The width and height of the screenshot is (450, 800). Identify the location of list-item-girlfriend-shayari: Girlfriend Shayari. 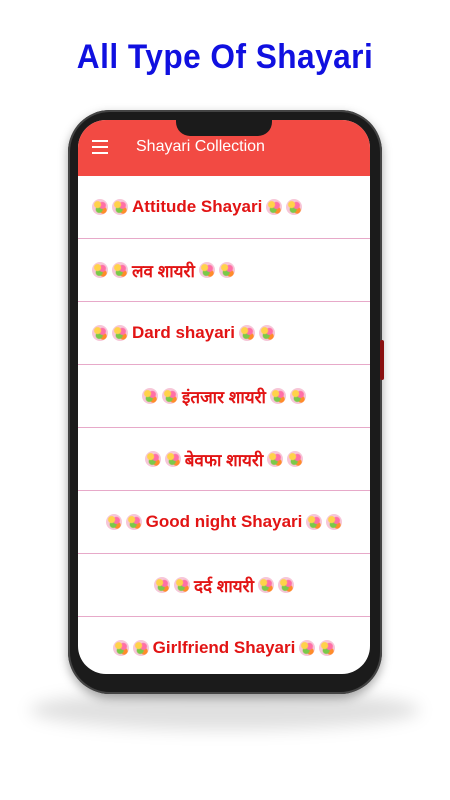
(224, 645).